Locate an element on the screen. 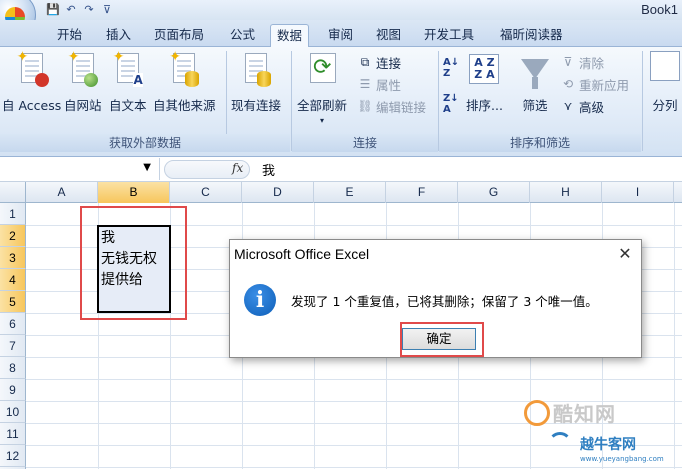 The width and height of the screenshot is (682, 469). tab-data: 数据 is located at coordinates (290, 35).